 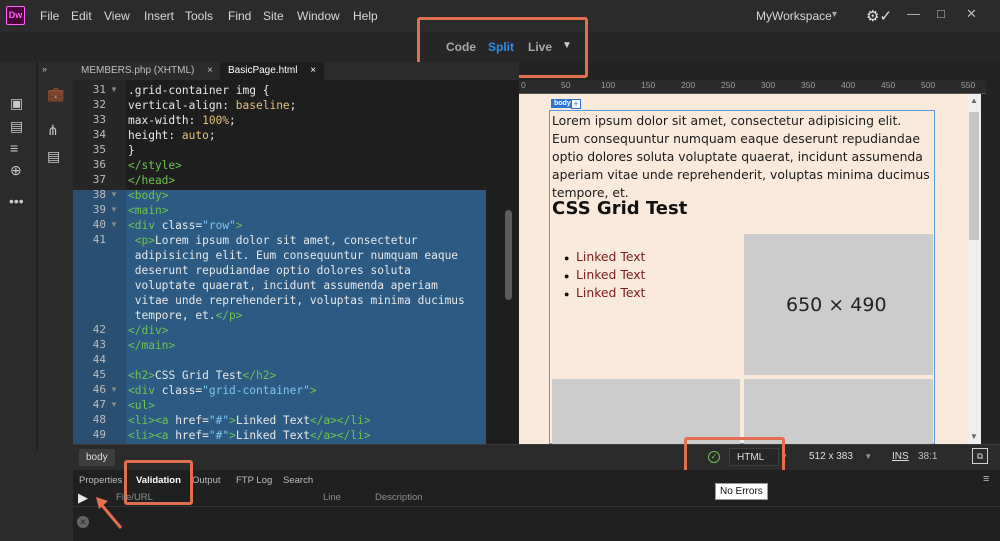 What do you see at coordinates (888, 85) in the screenshot?
I see `ruler-tick-label: 450` at bounding box center [888, 85].